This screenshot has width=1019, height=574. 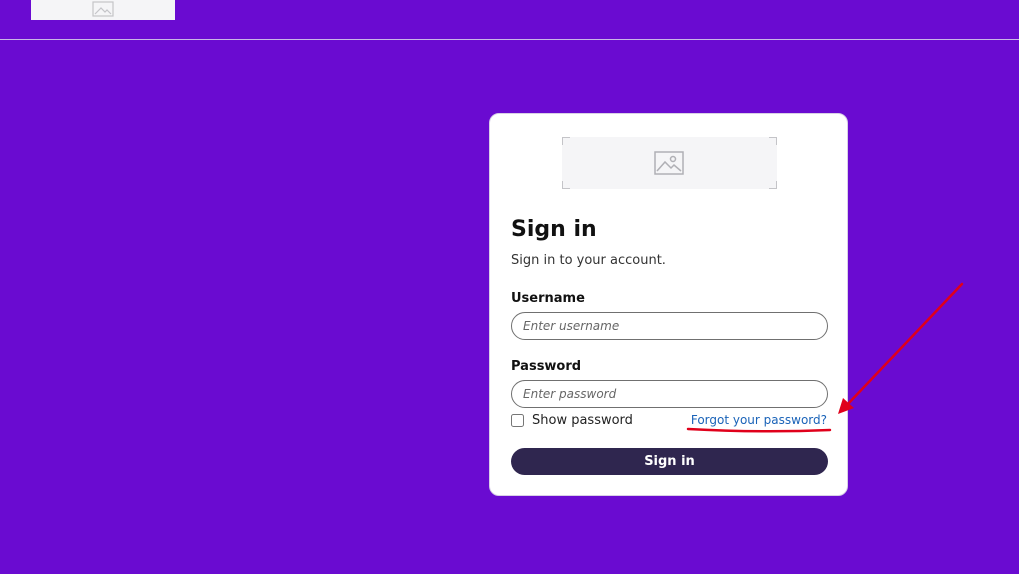 What do you see at coordinates (509, 39) in the screenshot?
I see `header-divider` at bounding box center [509, 39].